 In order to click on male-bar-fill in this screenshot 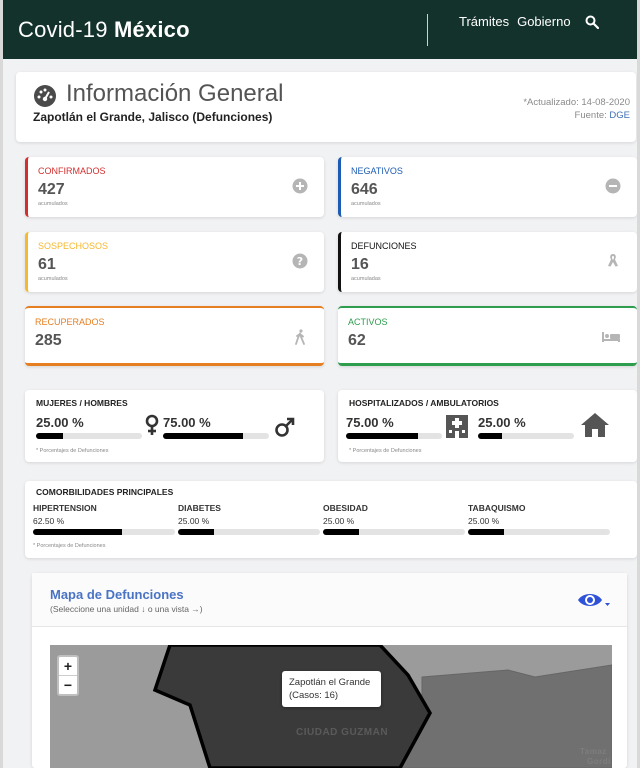, I will do `click(203, 436)`.